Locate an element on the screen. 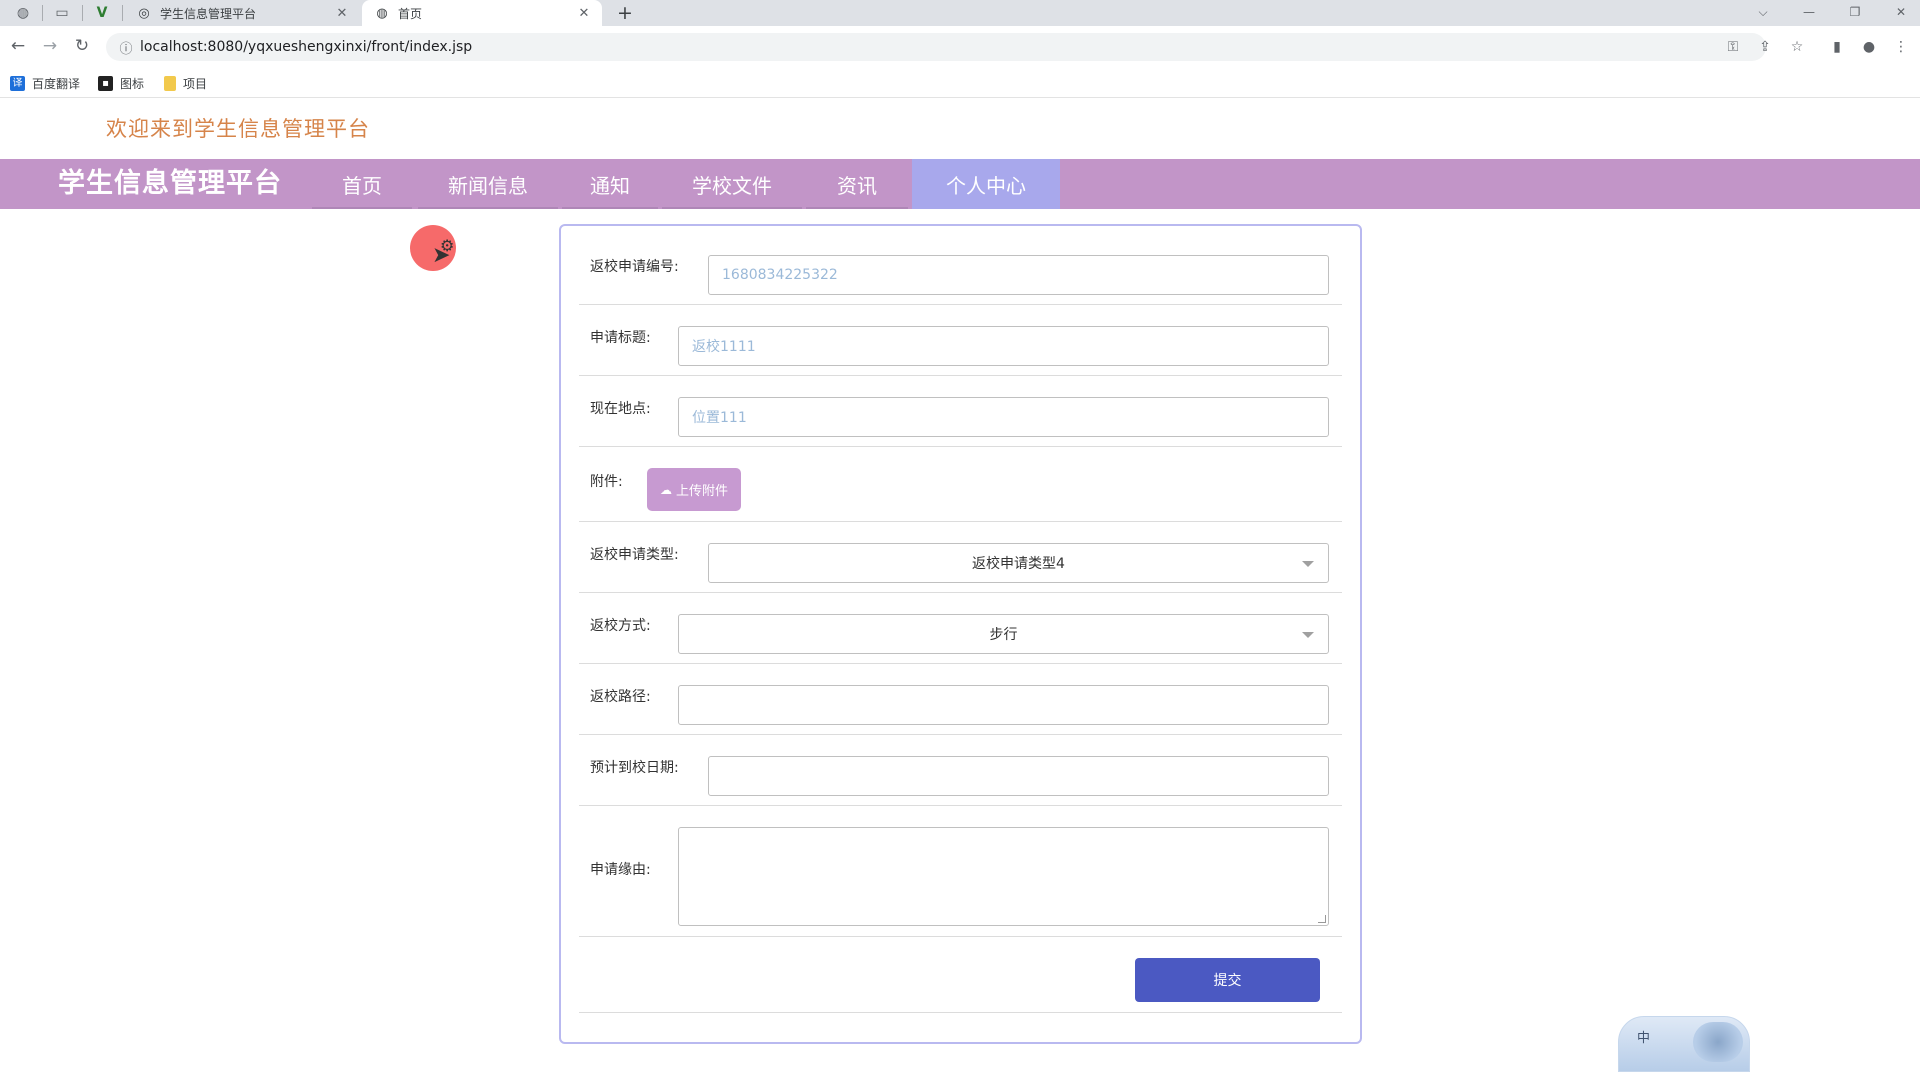 This screenshot has width=1920, height=1072. type-select-value: 返校申请类型4 is located at coordinates (1018, 564).